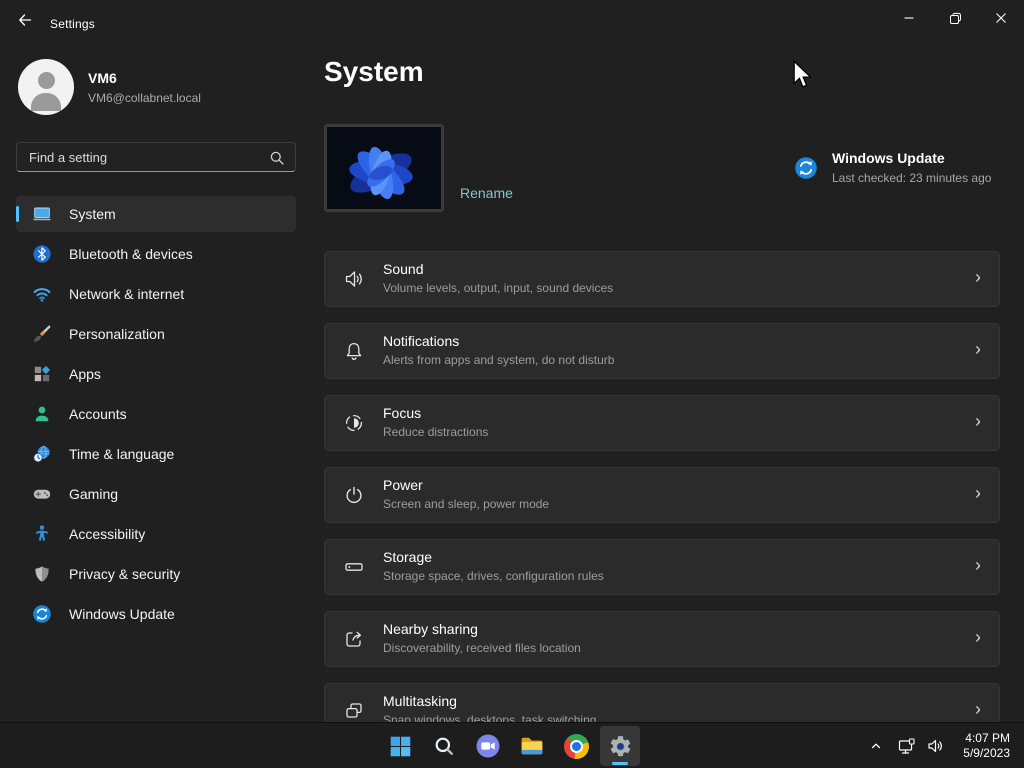 This screenshot has width=1024, height=768. Describe the element at coordinates (806, 168) in the screenshot. I see `windows-update-icon` at that location.